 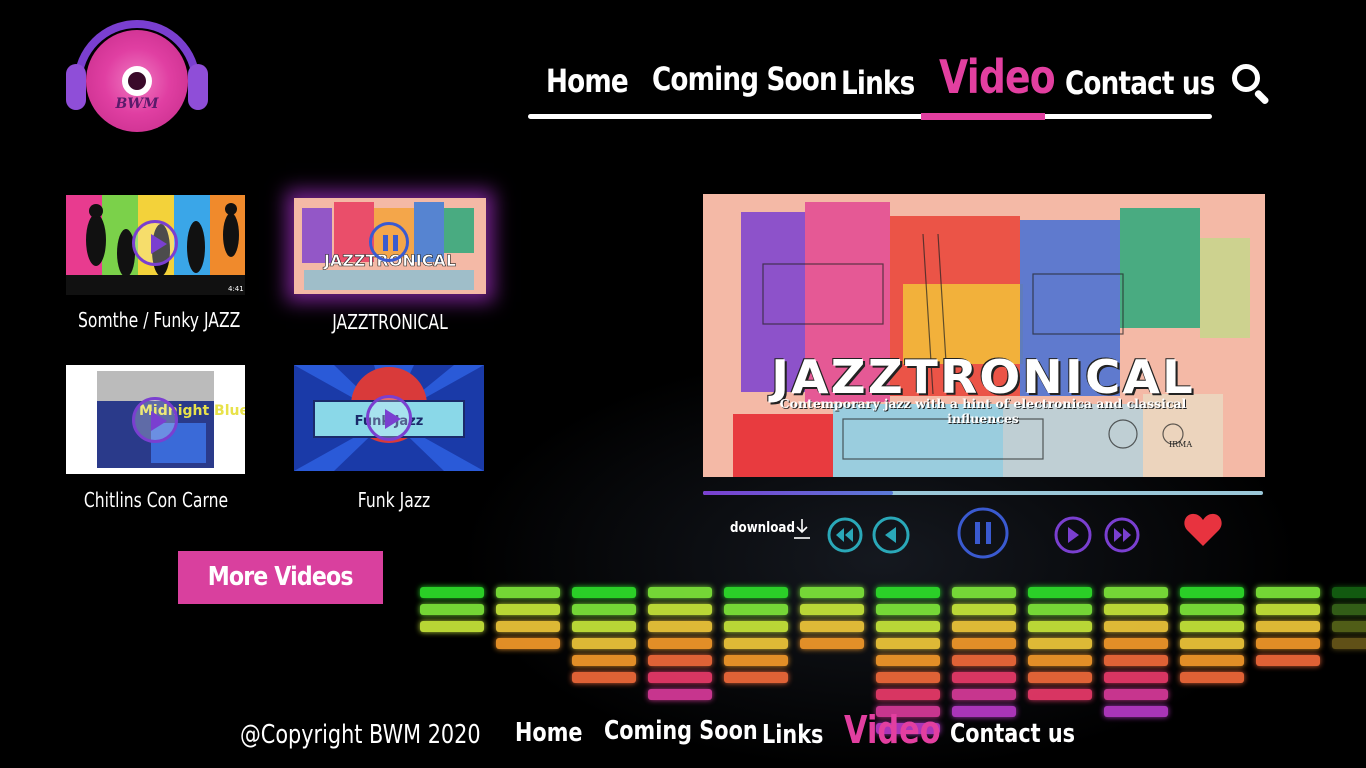 What do you see at coordinates (587, 81) in the screenshot?
I see `nav-home: Home` at bounding box center [587, 81].